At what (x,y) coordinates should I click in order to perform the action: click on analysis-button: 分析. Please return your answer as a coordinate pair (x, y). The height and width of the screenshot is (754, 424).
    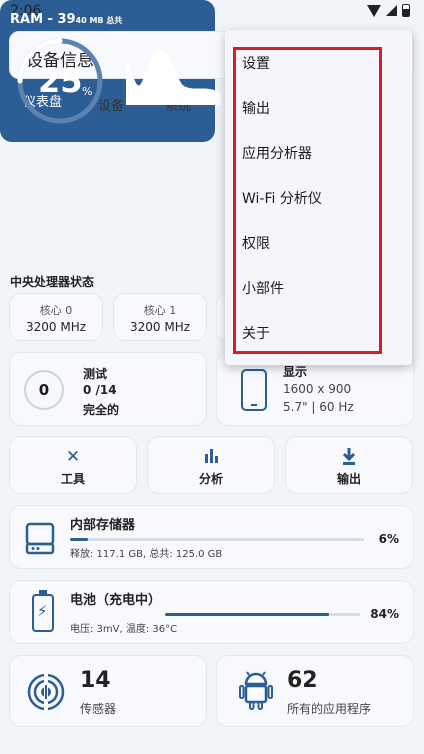
    Looking at the image, I should click on (211, 465).